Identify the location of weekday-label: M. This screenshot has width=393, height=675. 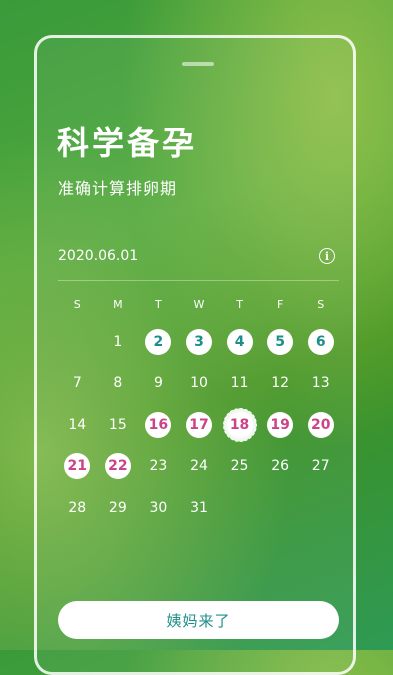
(118, 304).